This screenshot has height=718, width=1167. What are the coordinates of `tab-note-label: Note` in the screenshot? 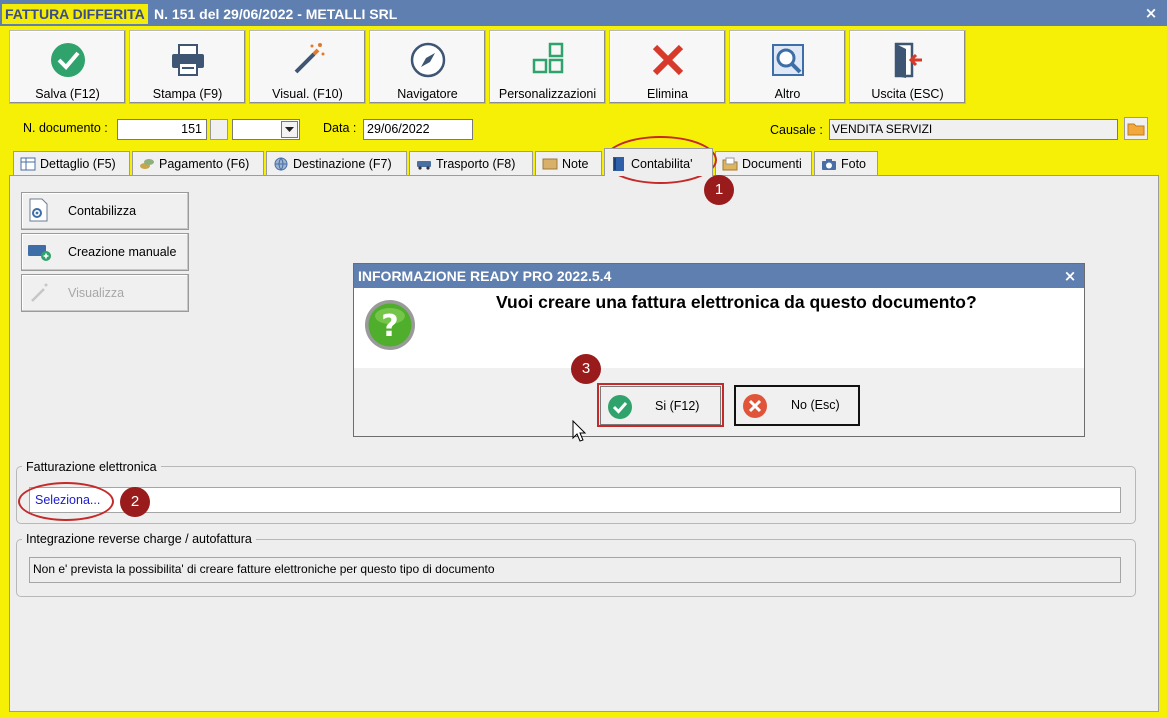 It's located at (575, 164).